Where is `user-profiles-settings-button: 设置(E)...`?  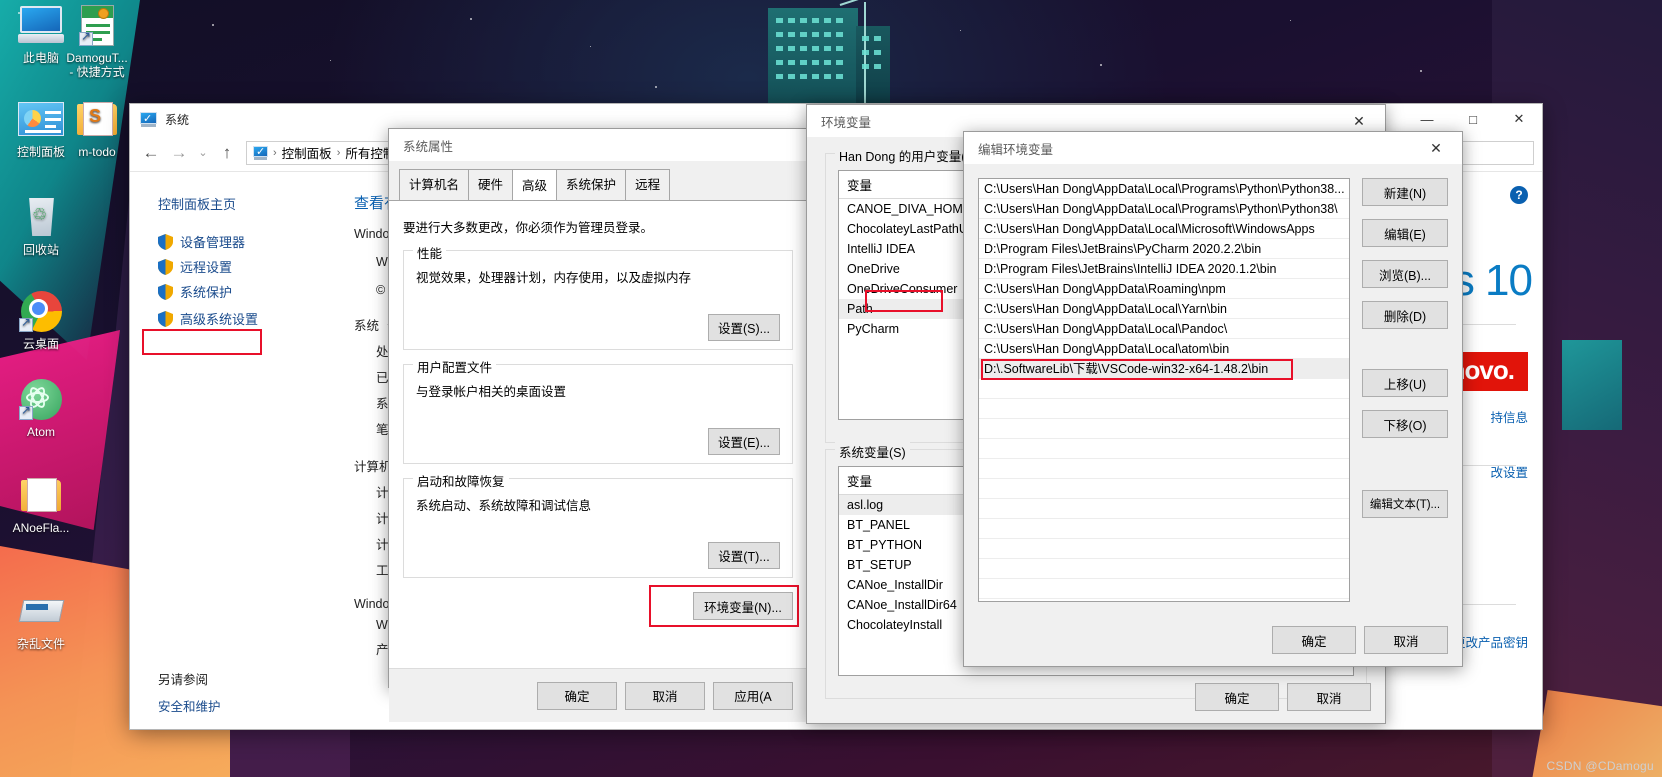
user-profiles-settings-button: 设置(E)... is located at coordinates (744, 441).